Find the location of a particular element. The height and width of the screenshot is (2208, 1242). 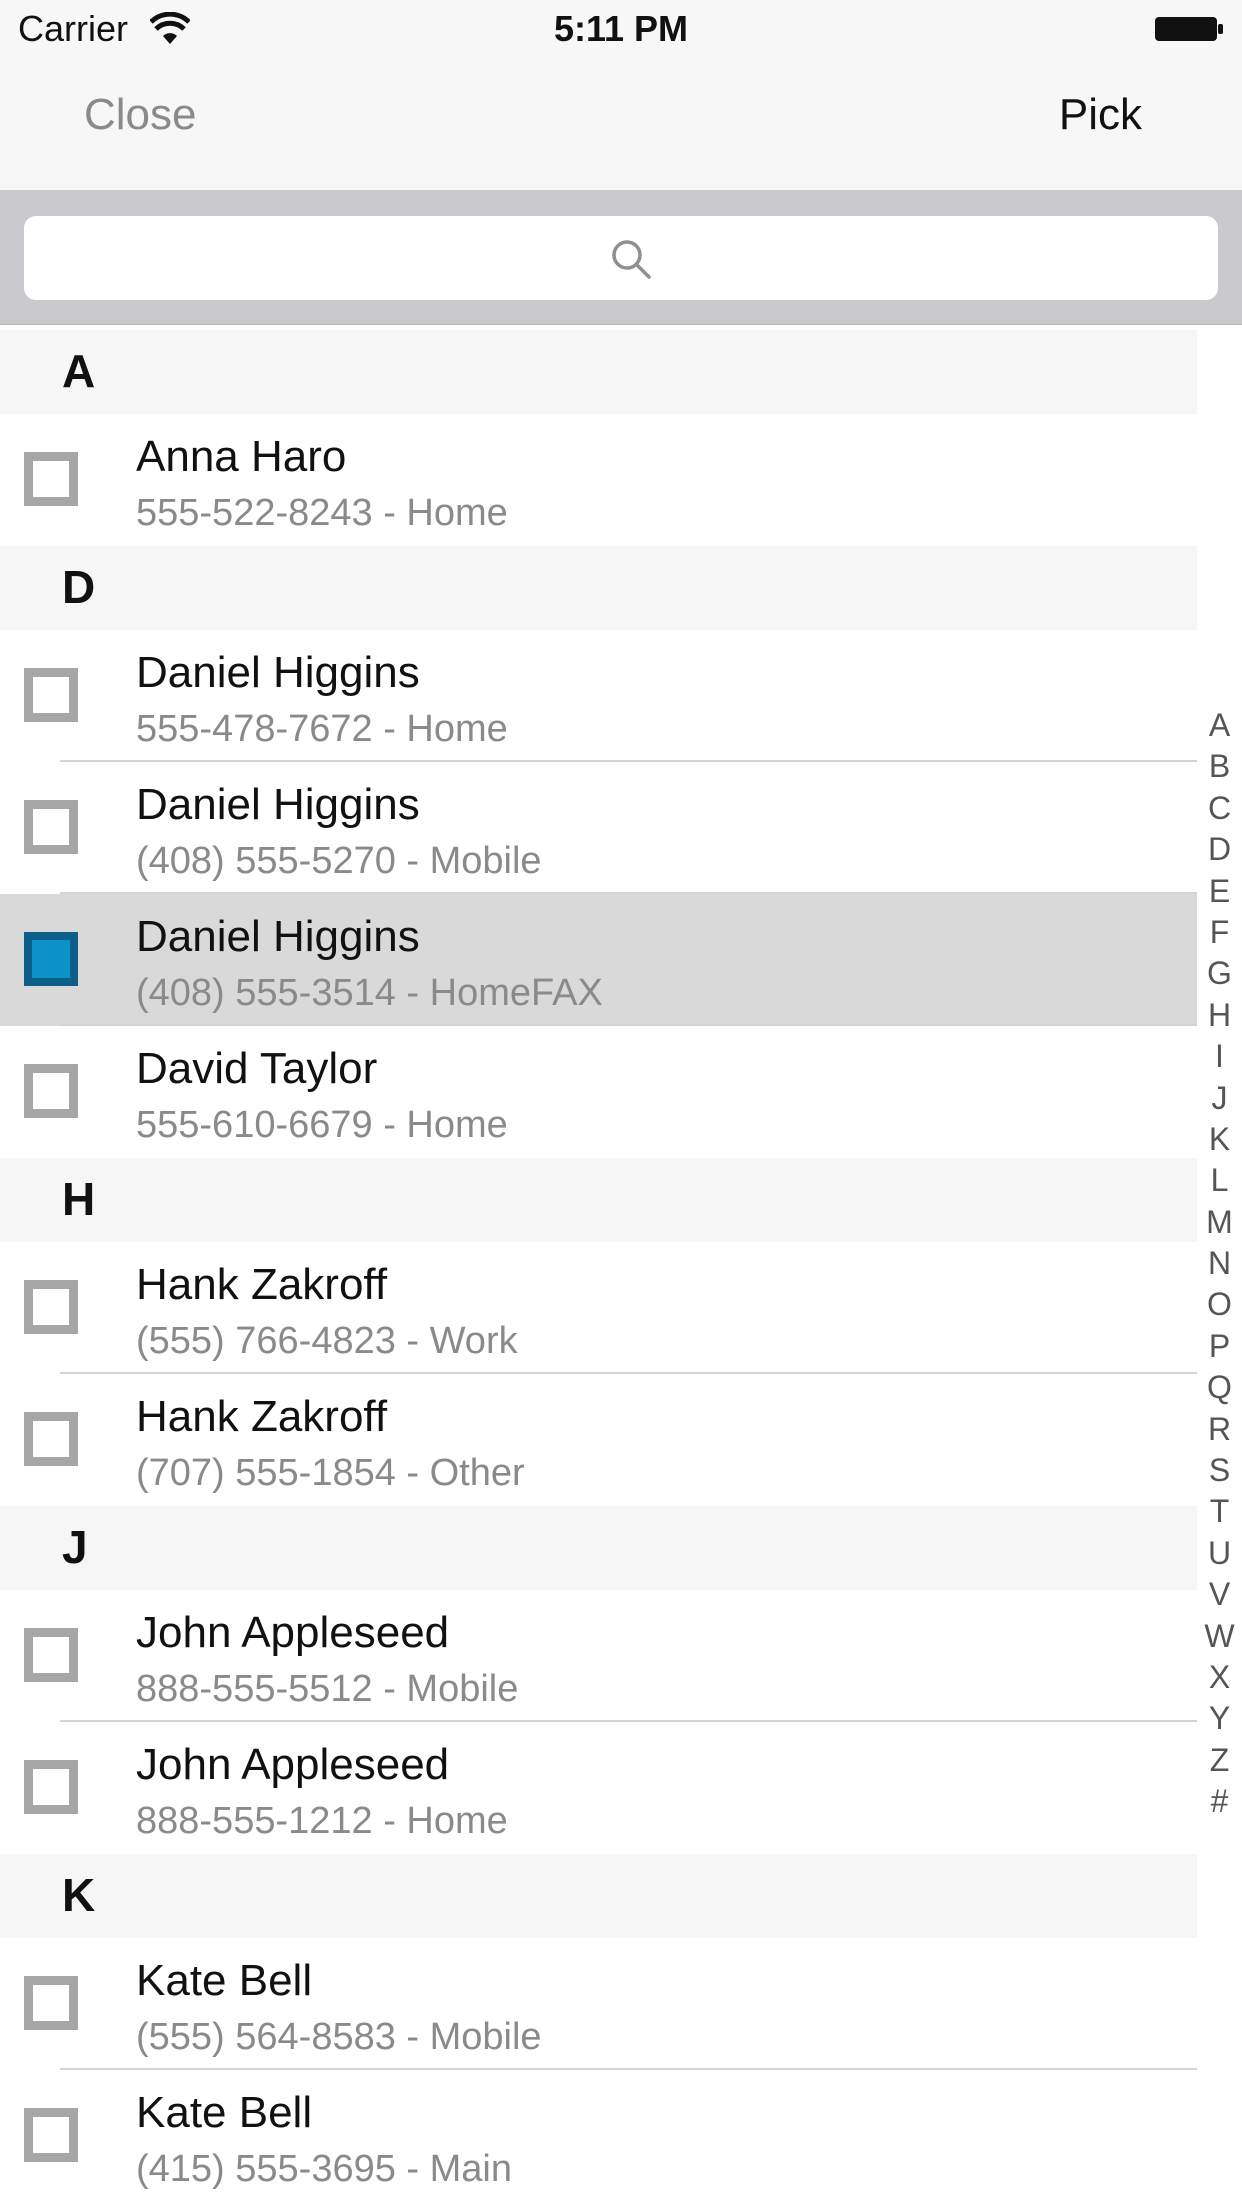

index-letter: Q is located at coordinates (1219, 1387).